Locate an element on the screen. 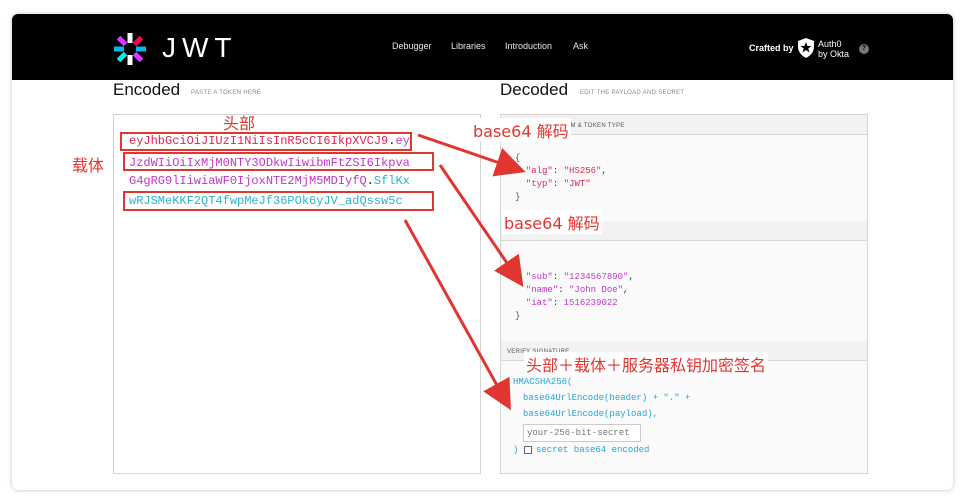 The height and width of the screenshot is (500, 965). annotation-arrows is located at coordinates (464, 272).